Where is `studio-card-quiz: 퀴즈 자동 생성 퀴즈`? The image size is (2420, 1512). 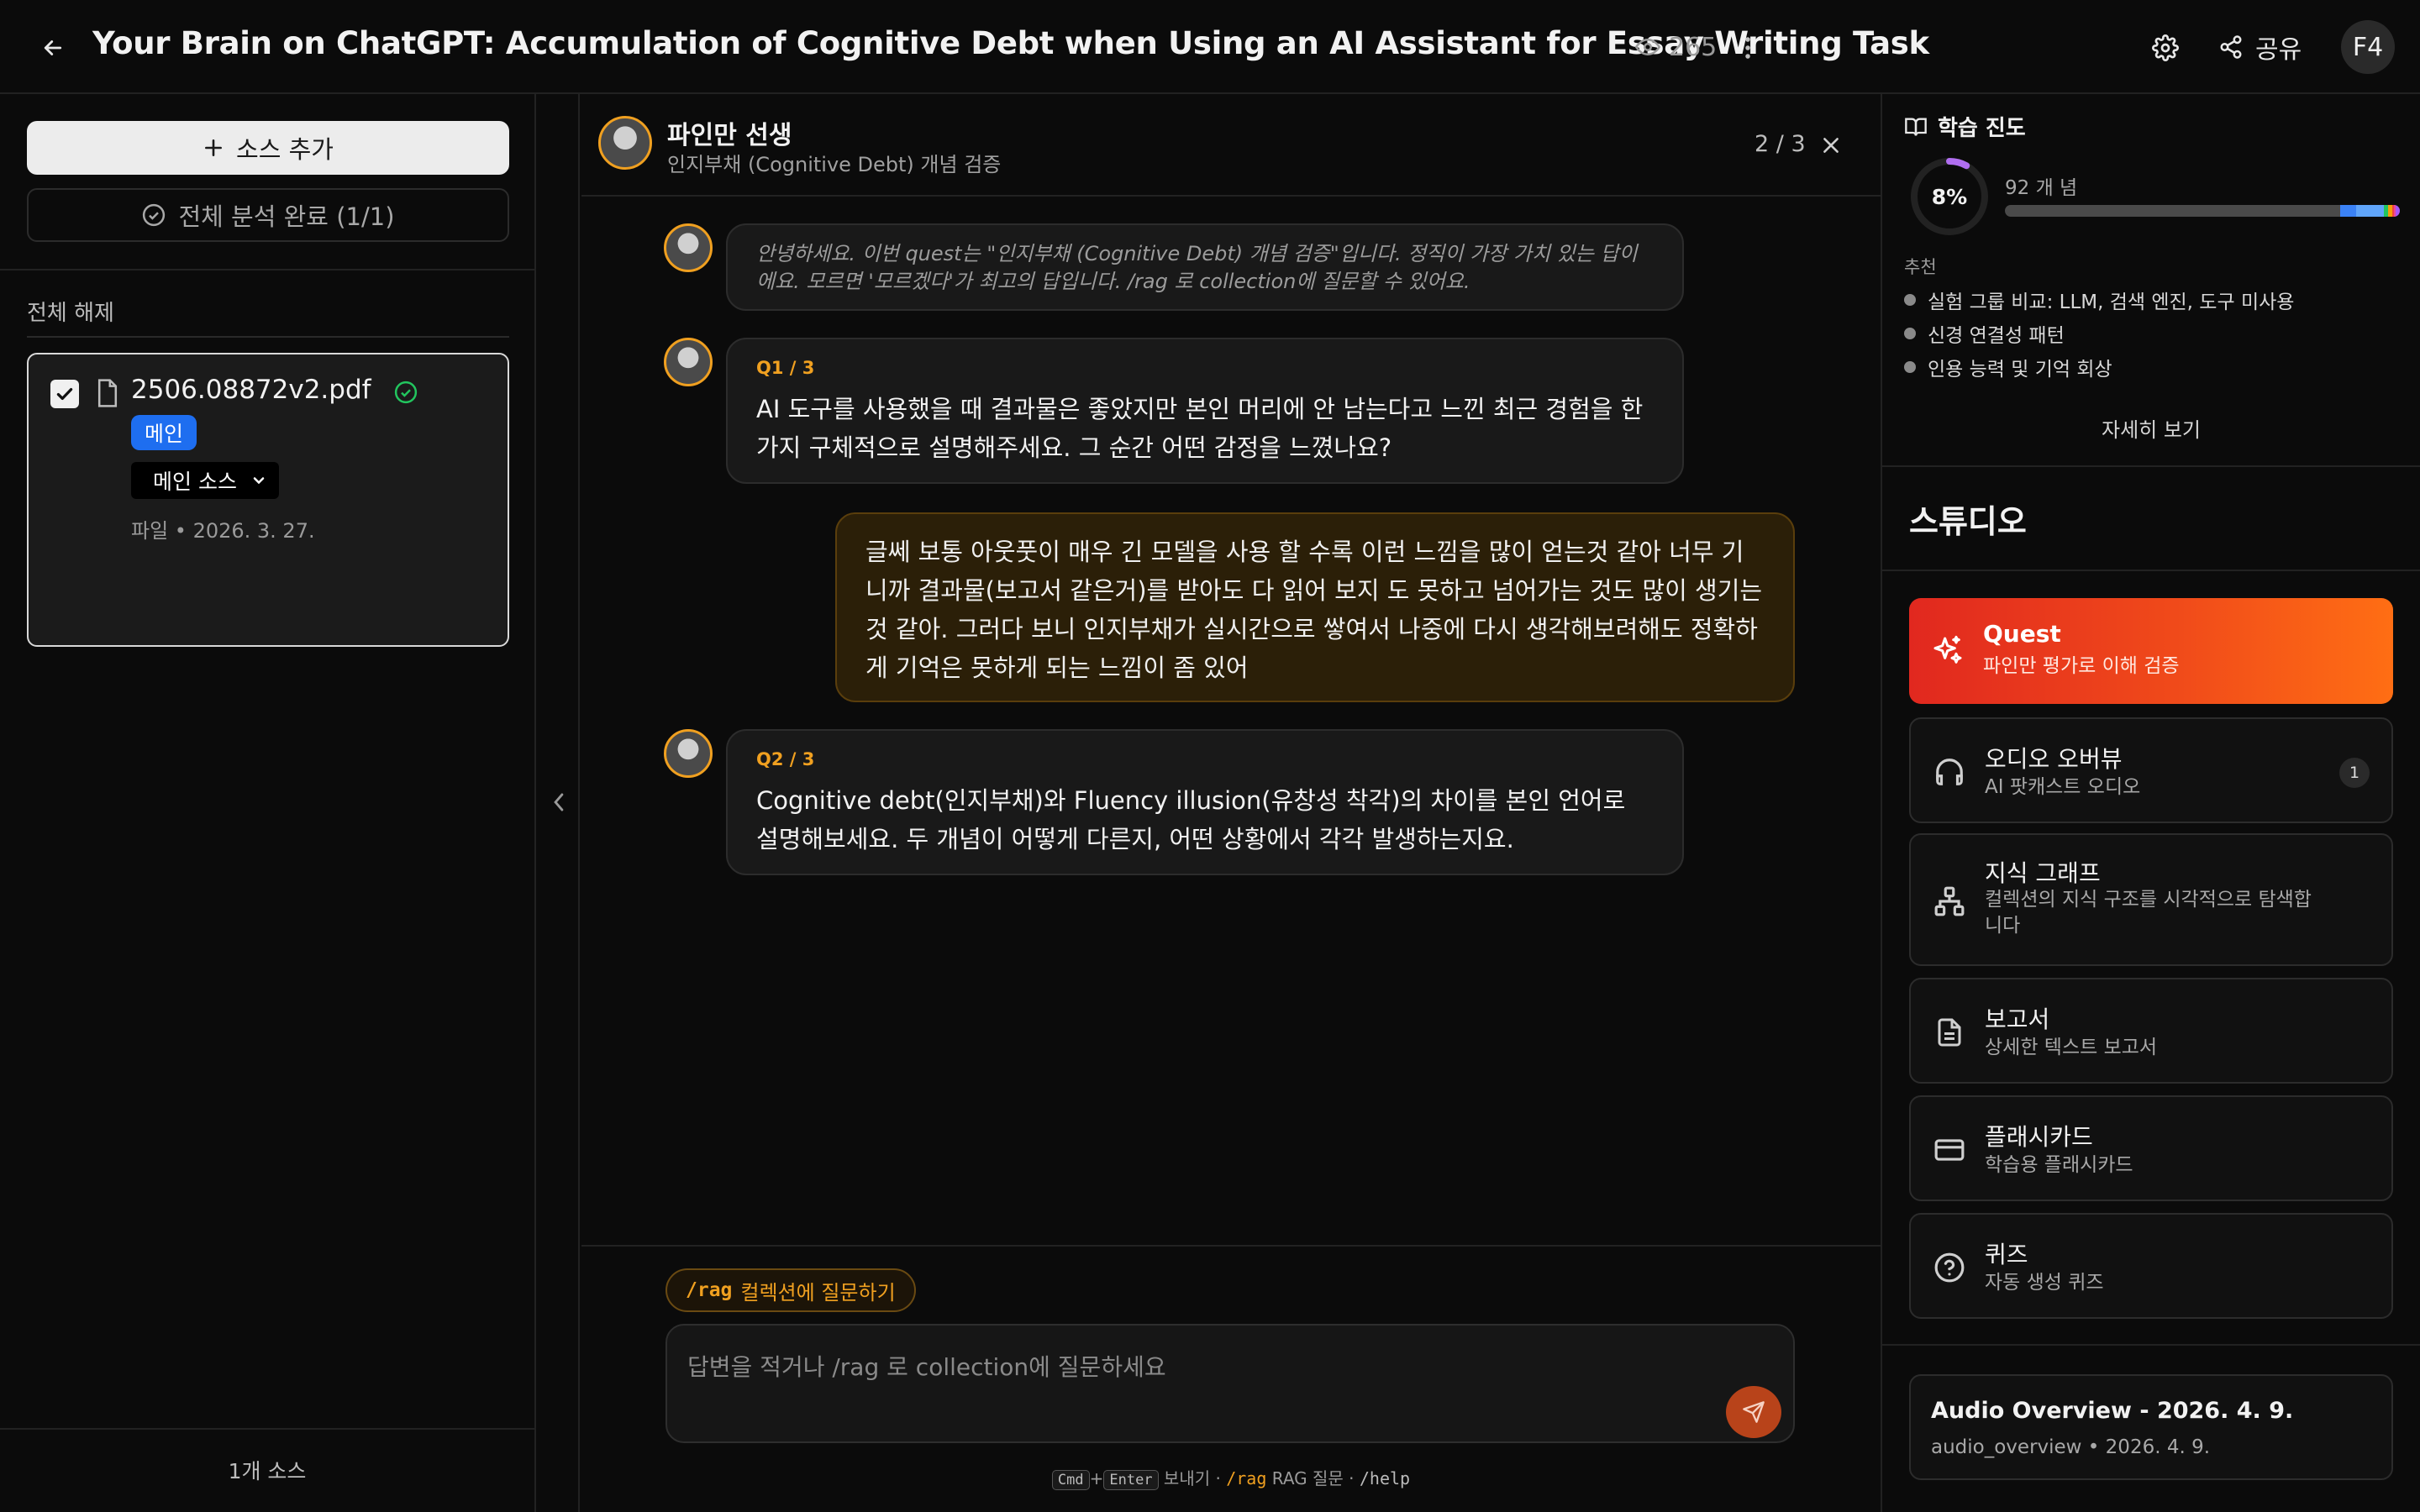
studio-card-quiz: 퀴즈 자동 생성 퀴즈 is located at coordinates (2151, 1266).